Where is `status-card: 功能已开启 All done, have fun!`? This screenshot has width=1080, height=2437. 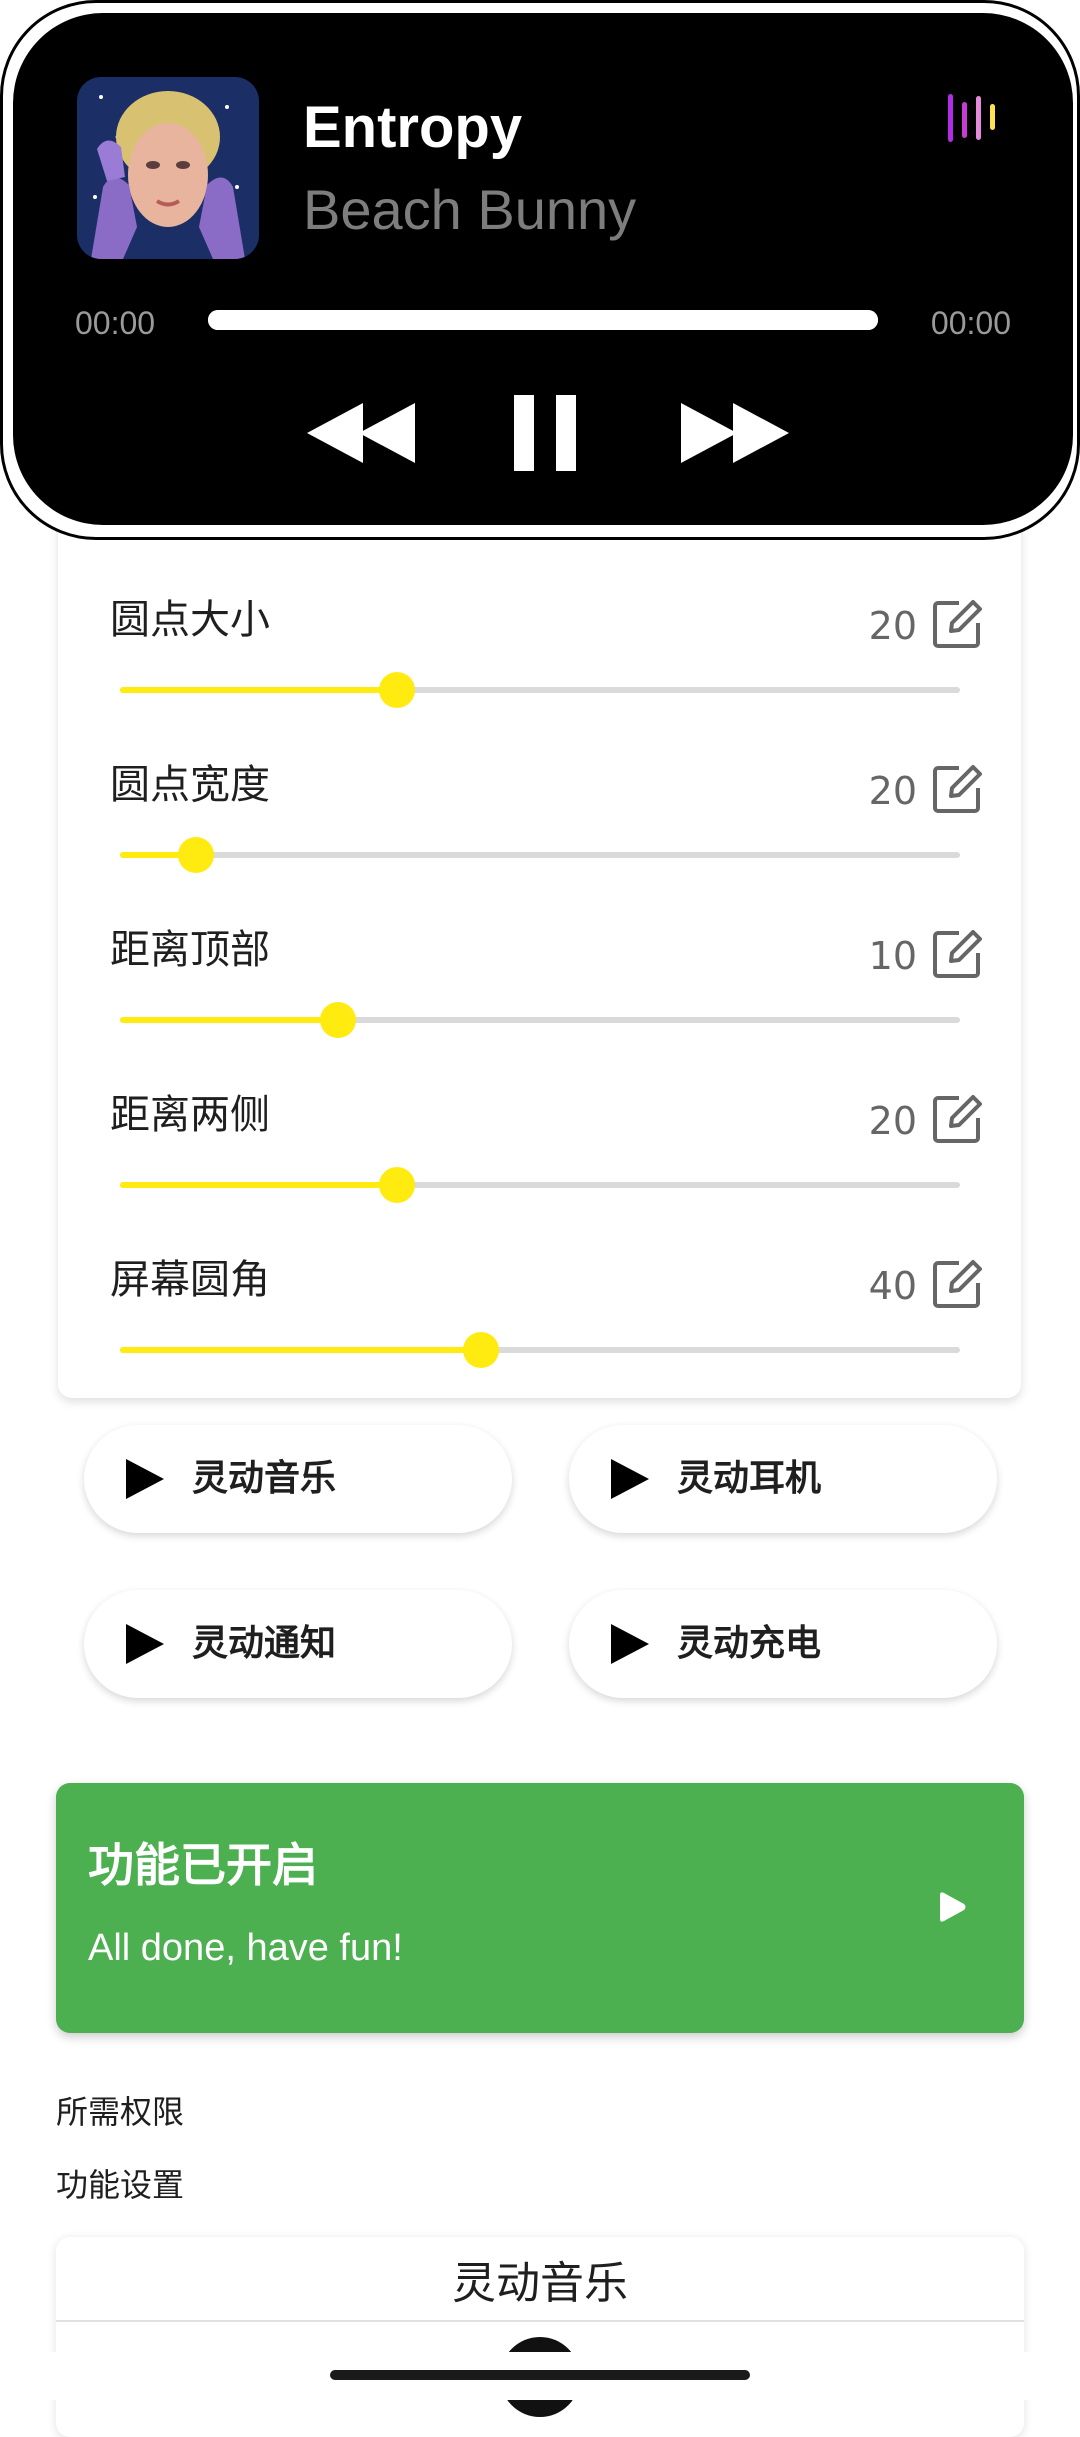 status-card: 功能已开启 All done, have fun! is located at coordinates (540, 1908).